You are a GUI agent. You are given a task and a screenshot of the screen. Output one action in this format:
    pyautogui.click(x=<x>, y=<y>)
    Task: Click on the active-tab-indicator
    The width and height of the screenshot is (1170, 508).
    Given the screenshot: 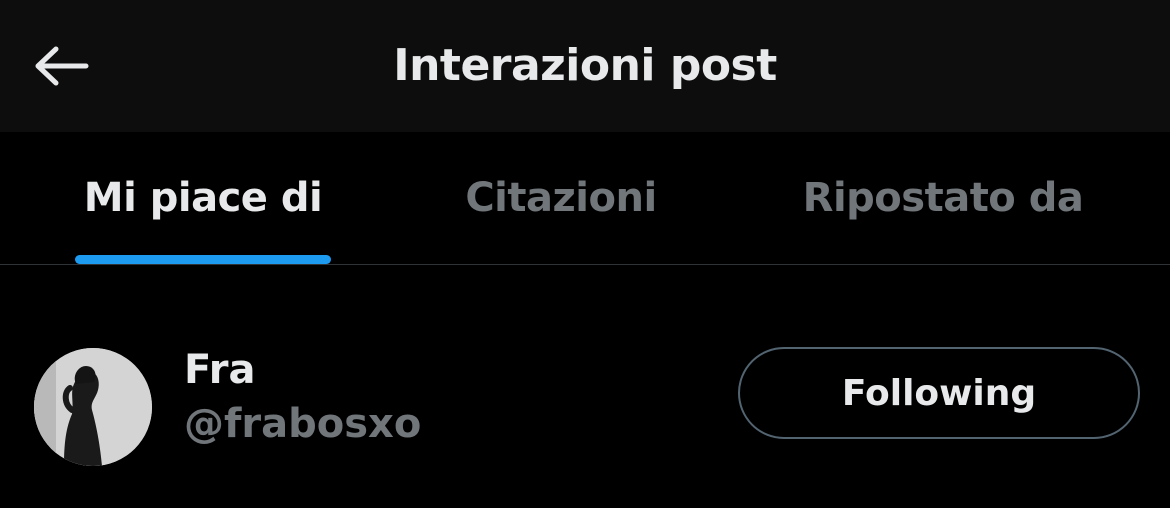 What is the action you would take?
    pyautogui.click(x=203, y=259)
    